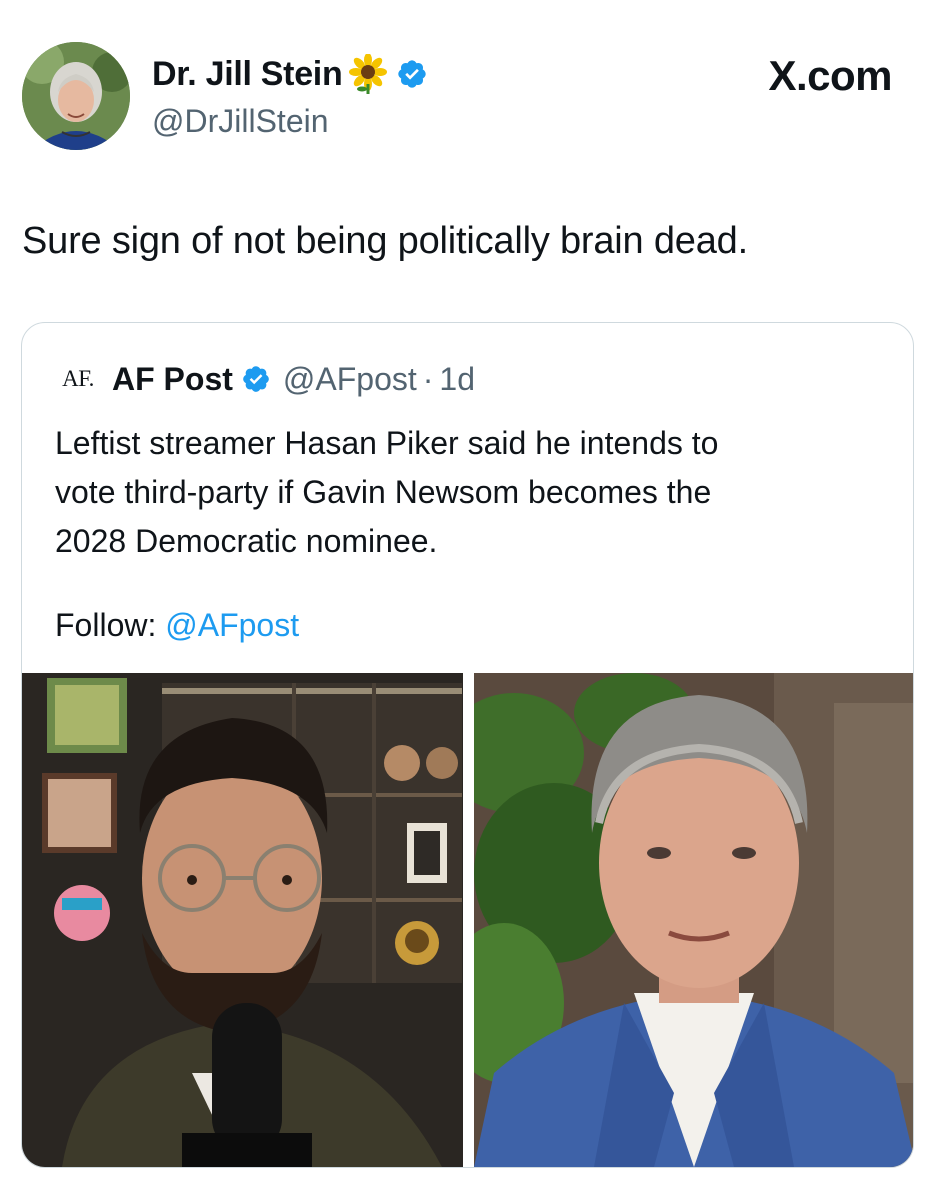 This screenshot has height=1200, width=937. Describe the element at coordinates (350, 379) in the screenshot. I see `quoted-author-handle: @AFpost` at that location.